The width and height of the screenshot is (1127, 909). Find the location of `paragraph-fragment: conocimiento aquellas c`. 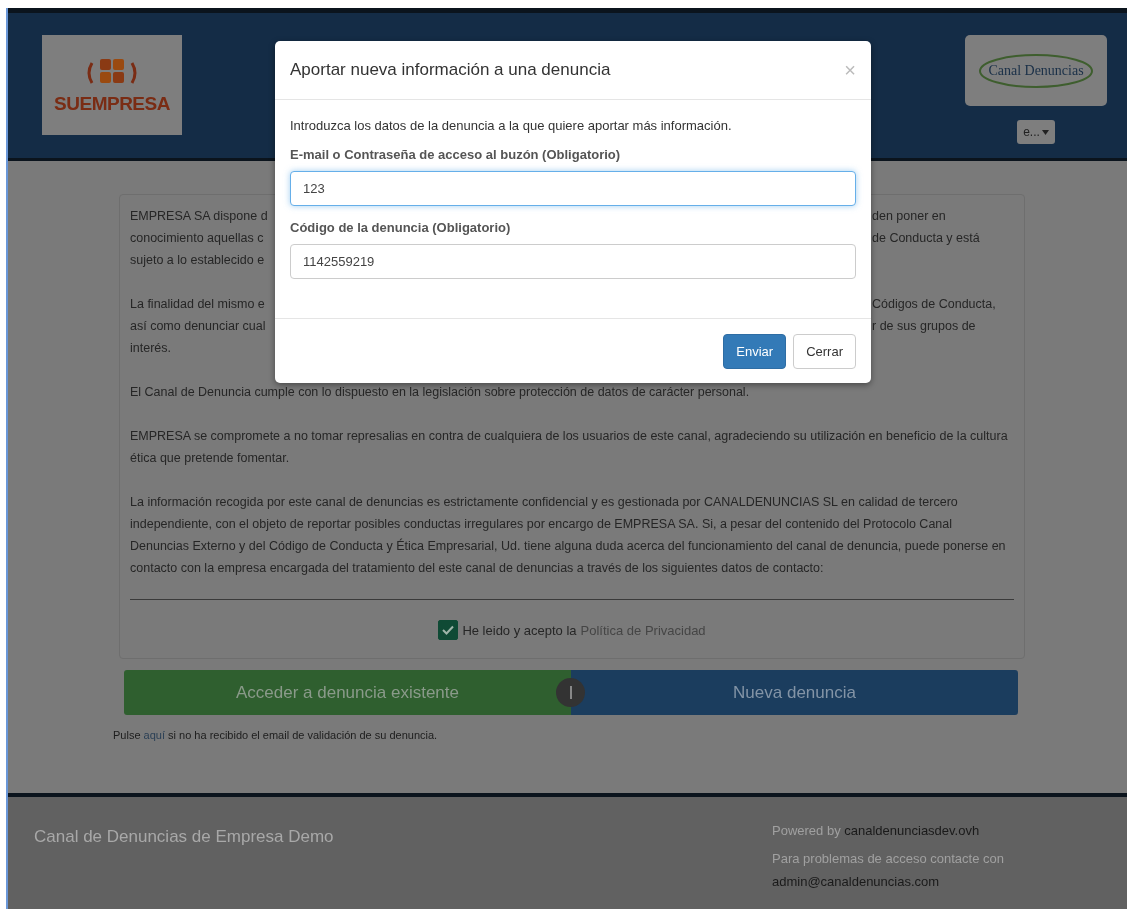

paragraph-fragment: conocimiento aquellas c is located at coordinates (197, 238).